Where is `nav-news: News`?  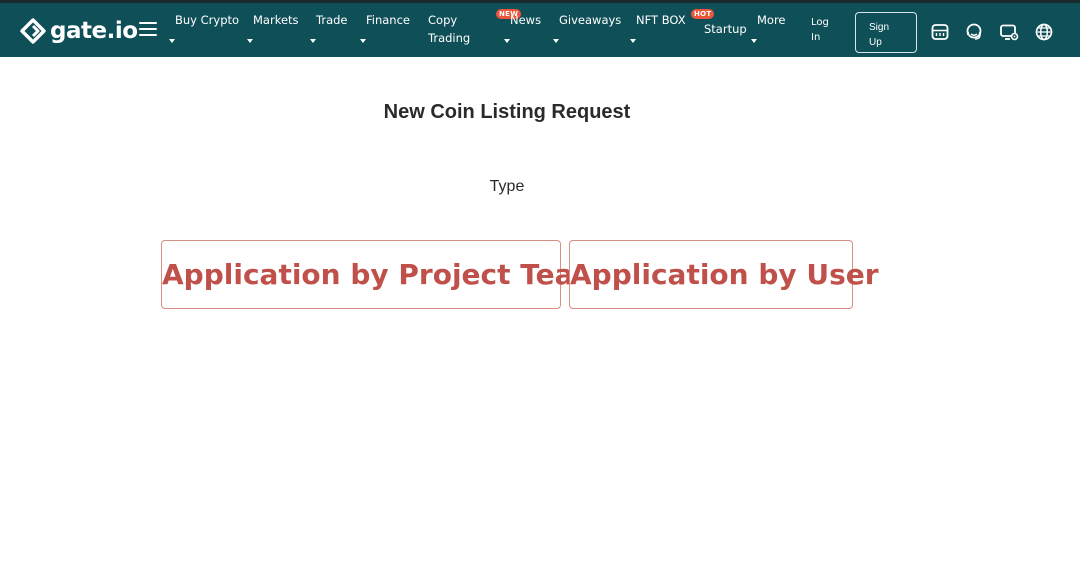
nav-news: News is located at coordinates (525, 20).